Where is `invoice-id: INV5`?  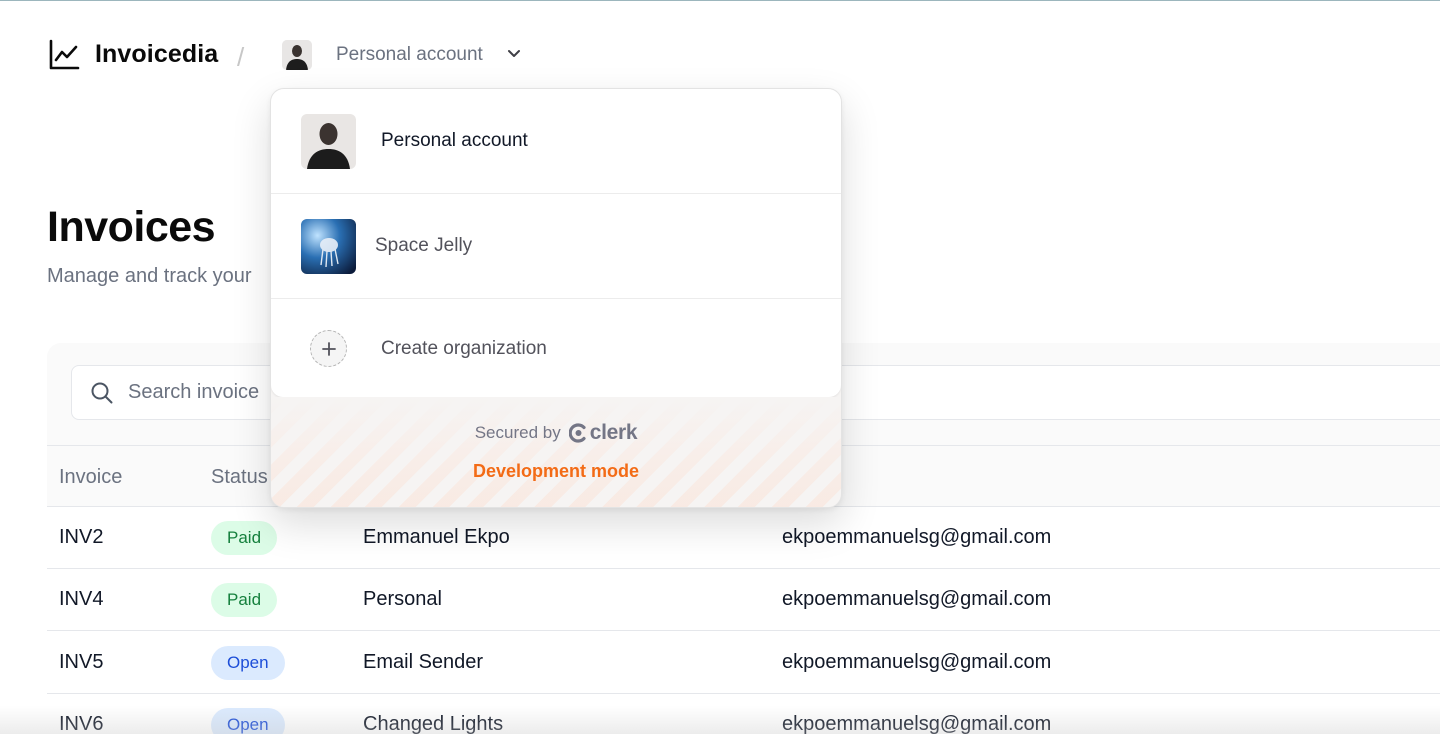
invoice-id: INV5 is located at coordinates (81, 662).